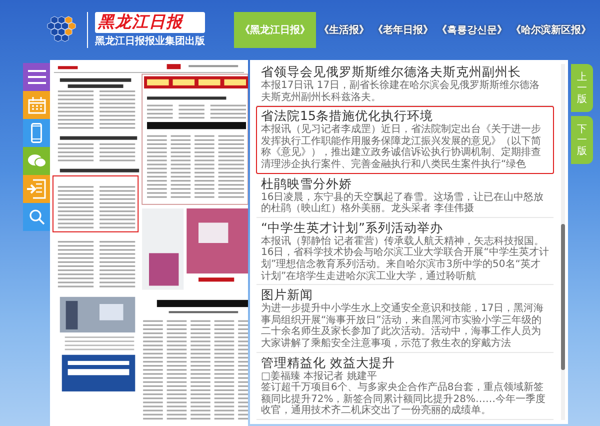 This screenshot has height=426, width=600. I want to click on newspaper-tab: 《흑룡강신문》, so click(472, 30).